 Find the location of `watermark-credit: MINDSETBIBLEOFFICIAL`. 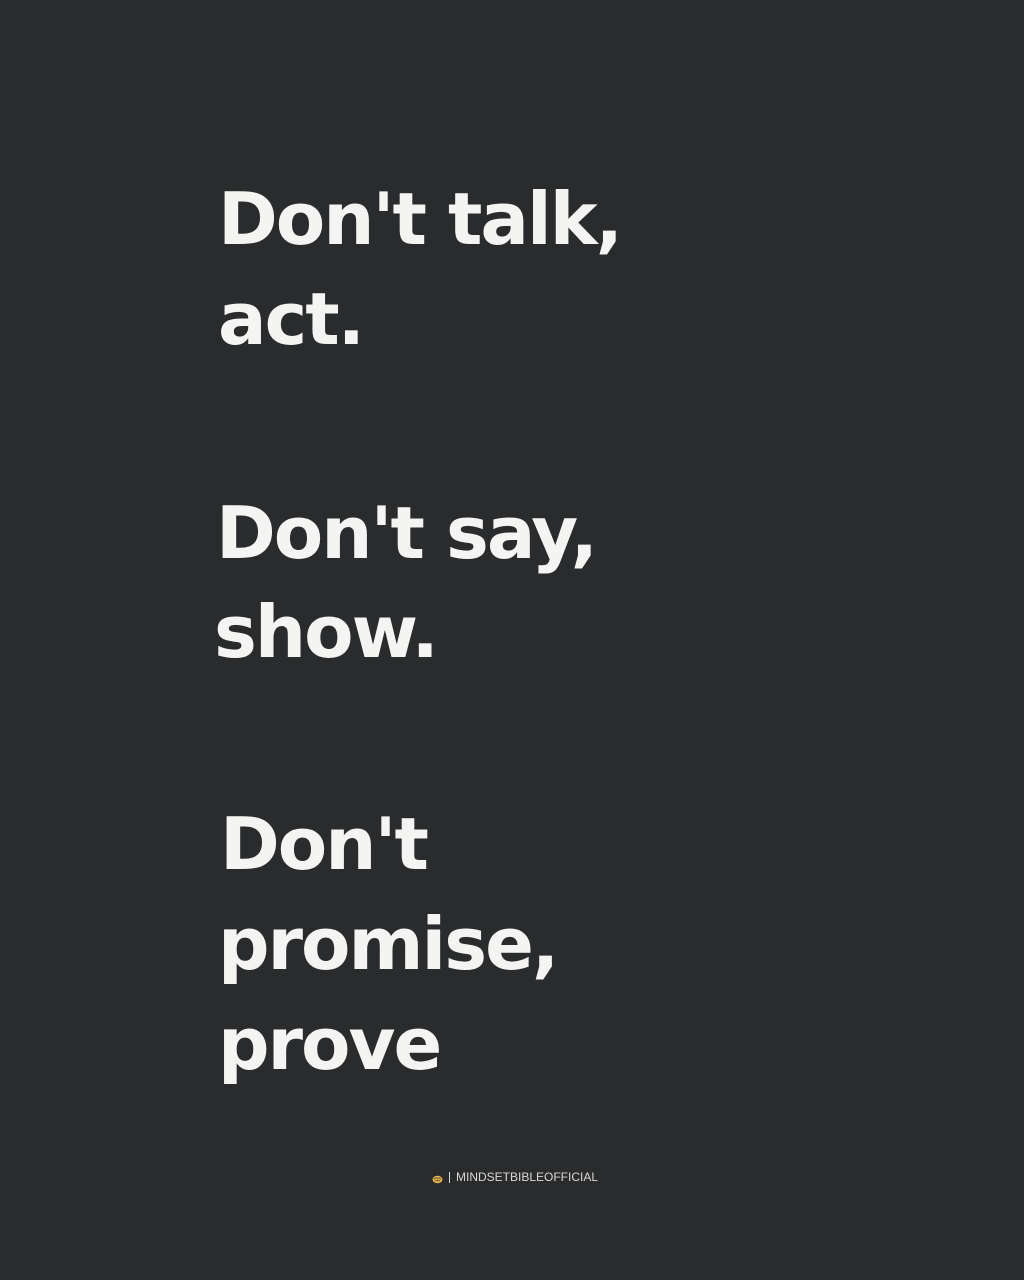

watermark-credit: MINDSETBIBLEOFFICIAL is located at coordinates (515, 1177).